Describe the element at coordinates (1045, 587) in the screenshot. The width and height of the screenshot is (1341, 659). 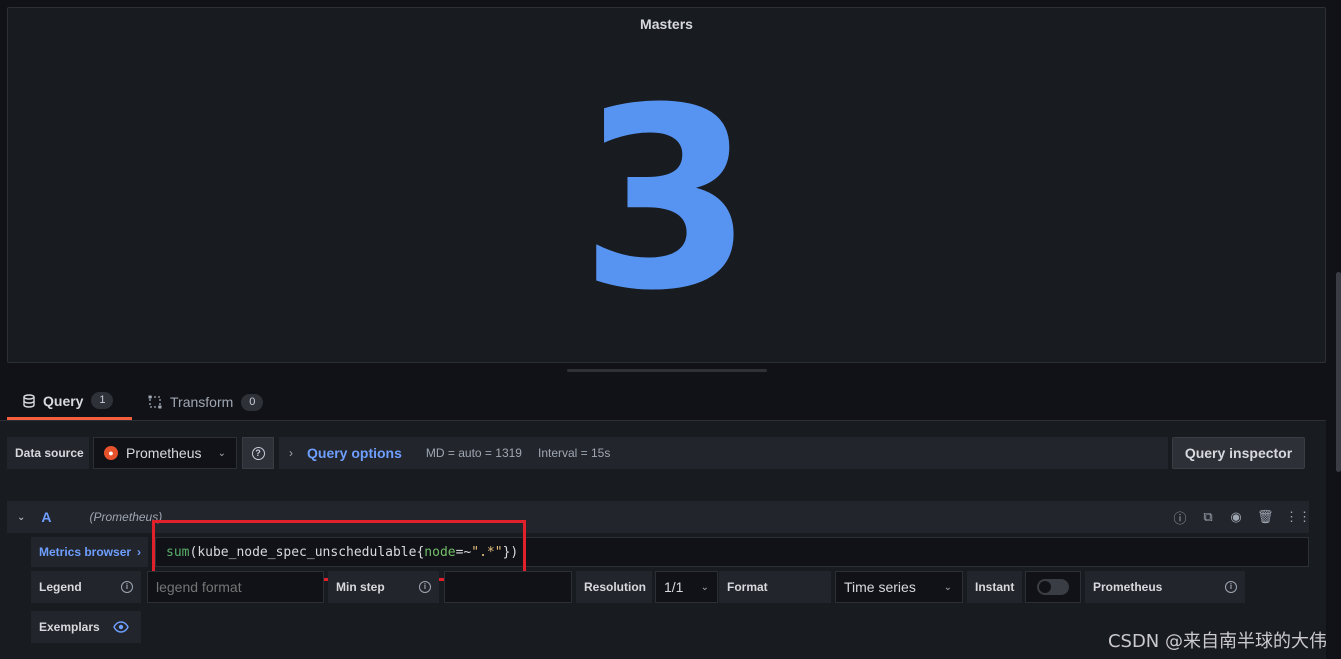
I see `toggle-knob` at that location.